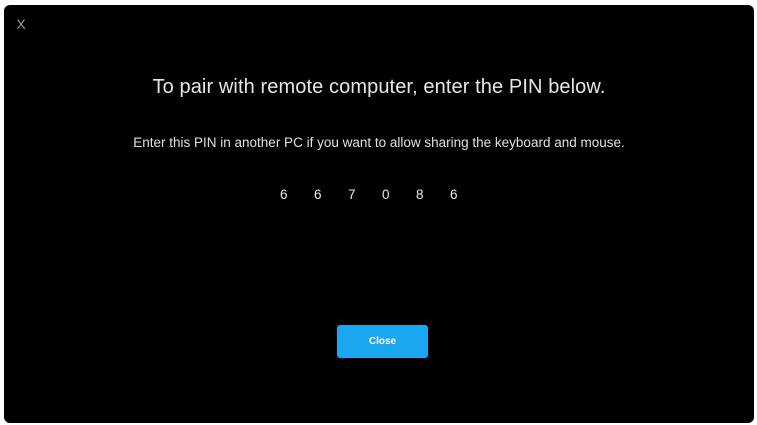 Image resolution: width=757 pixels, height=425 pixels. Describe the element at coordinates (352, 194) in the screenshot. I see `pin-digit: 7` at that location.